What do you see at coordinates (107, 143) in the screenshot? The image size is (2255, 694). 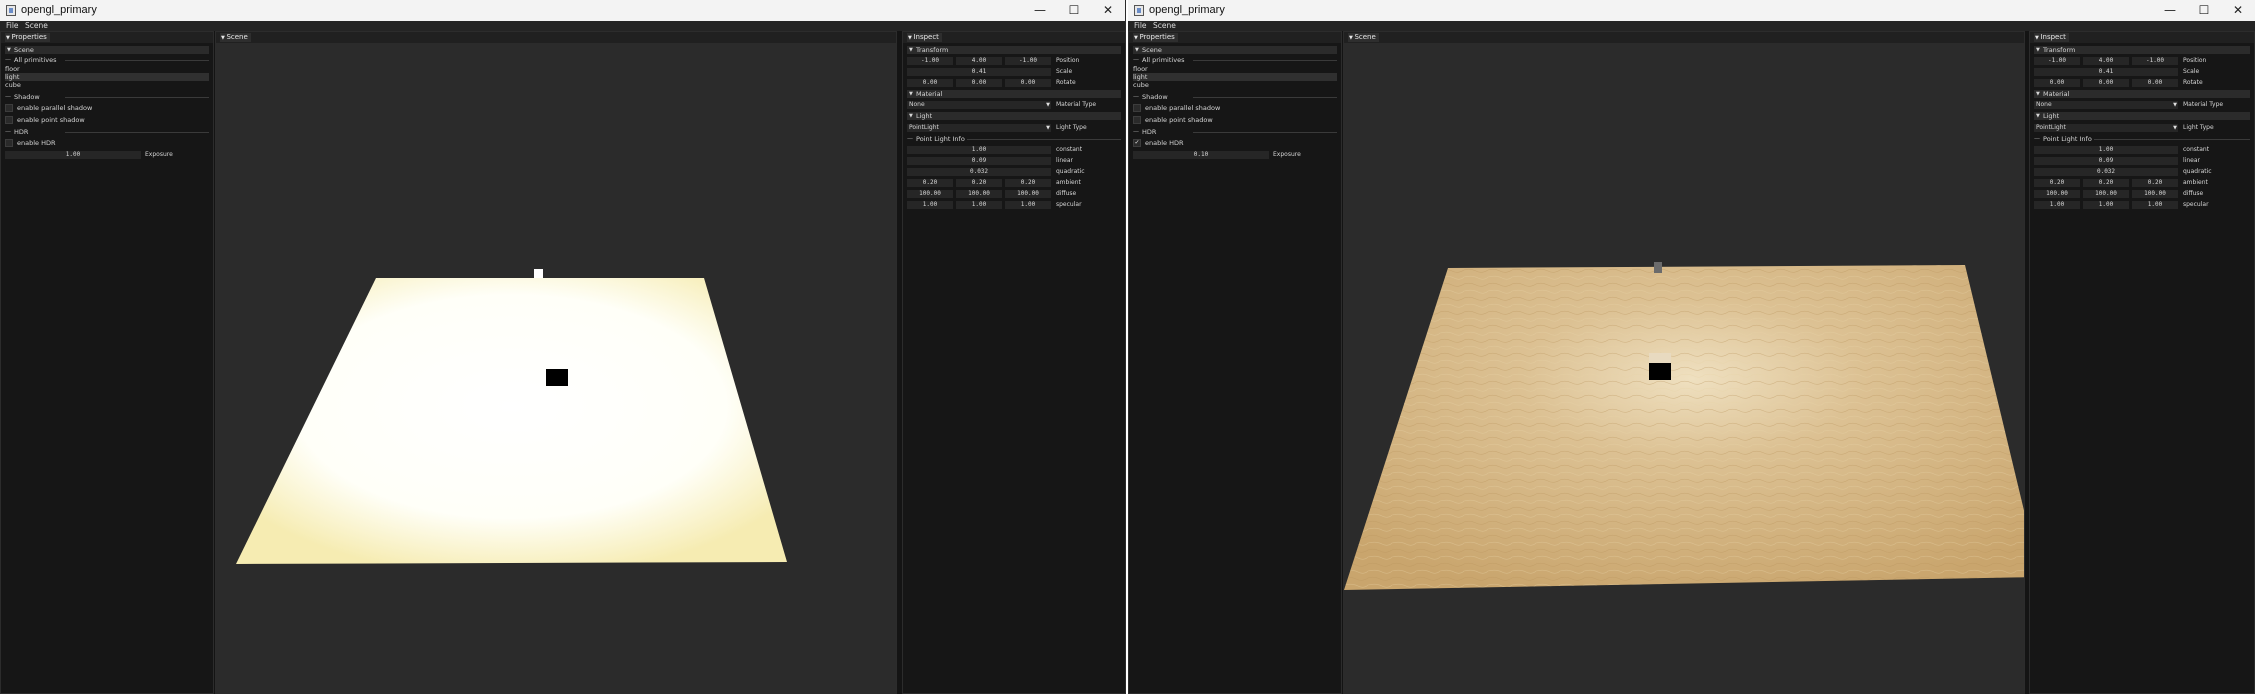 I see `enable-hdr-row: enable HDR` at bounding box center [107, 143].